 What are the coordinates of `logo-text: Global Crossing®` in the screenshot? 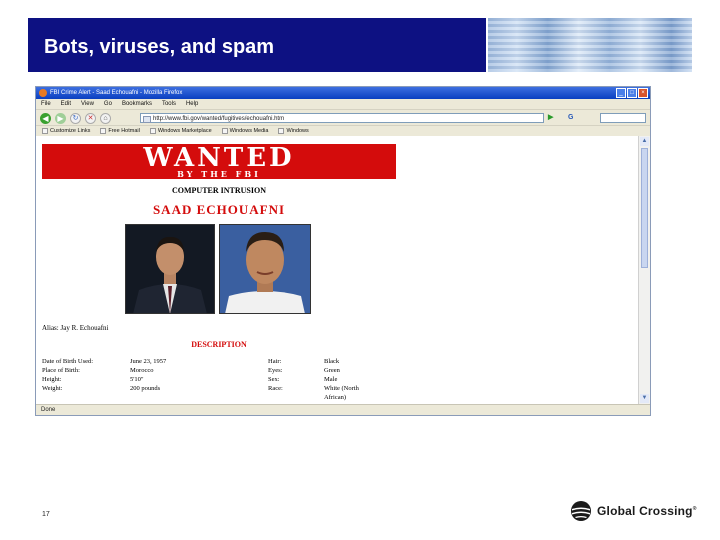 It's located at (647, 511).